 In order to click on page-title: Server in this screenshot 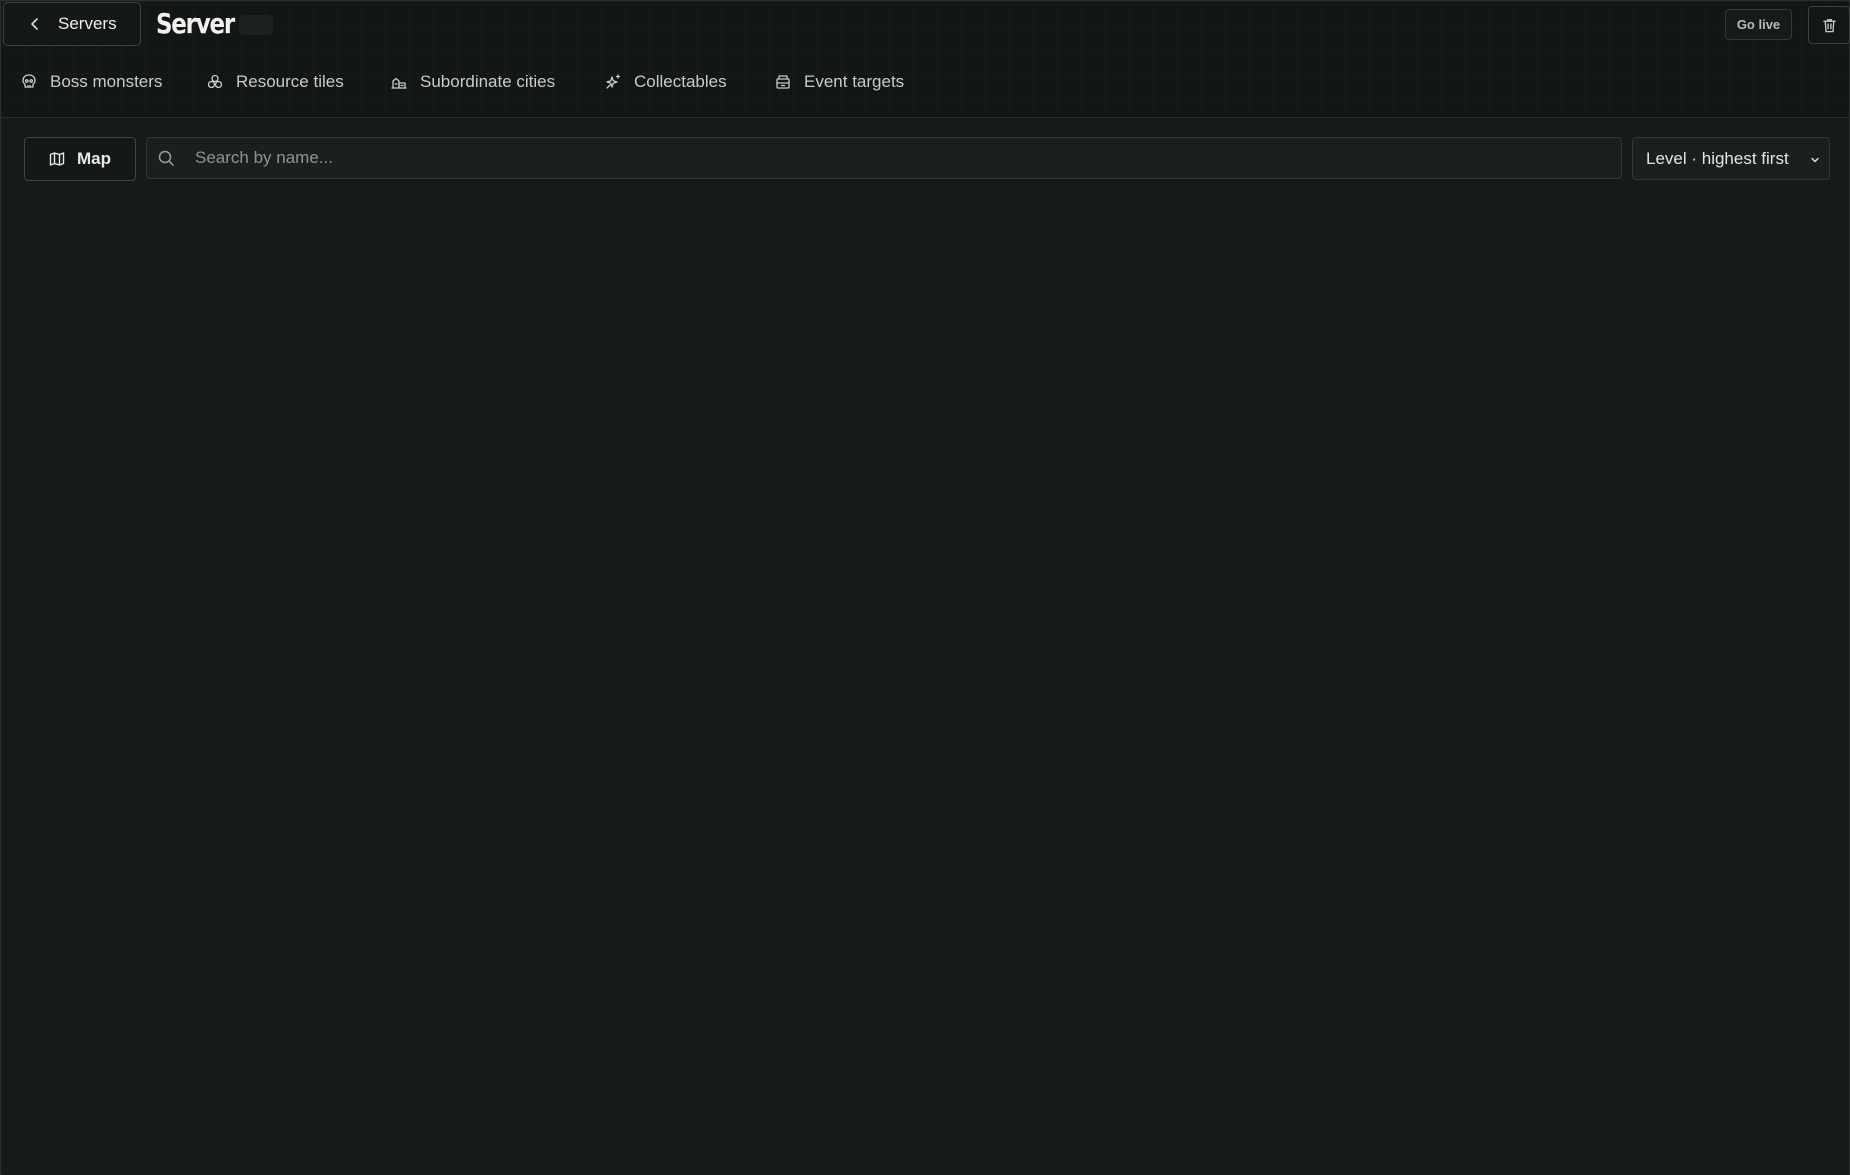, I will do `click(195, 23)`.